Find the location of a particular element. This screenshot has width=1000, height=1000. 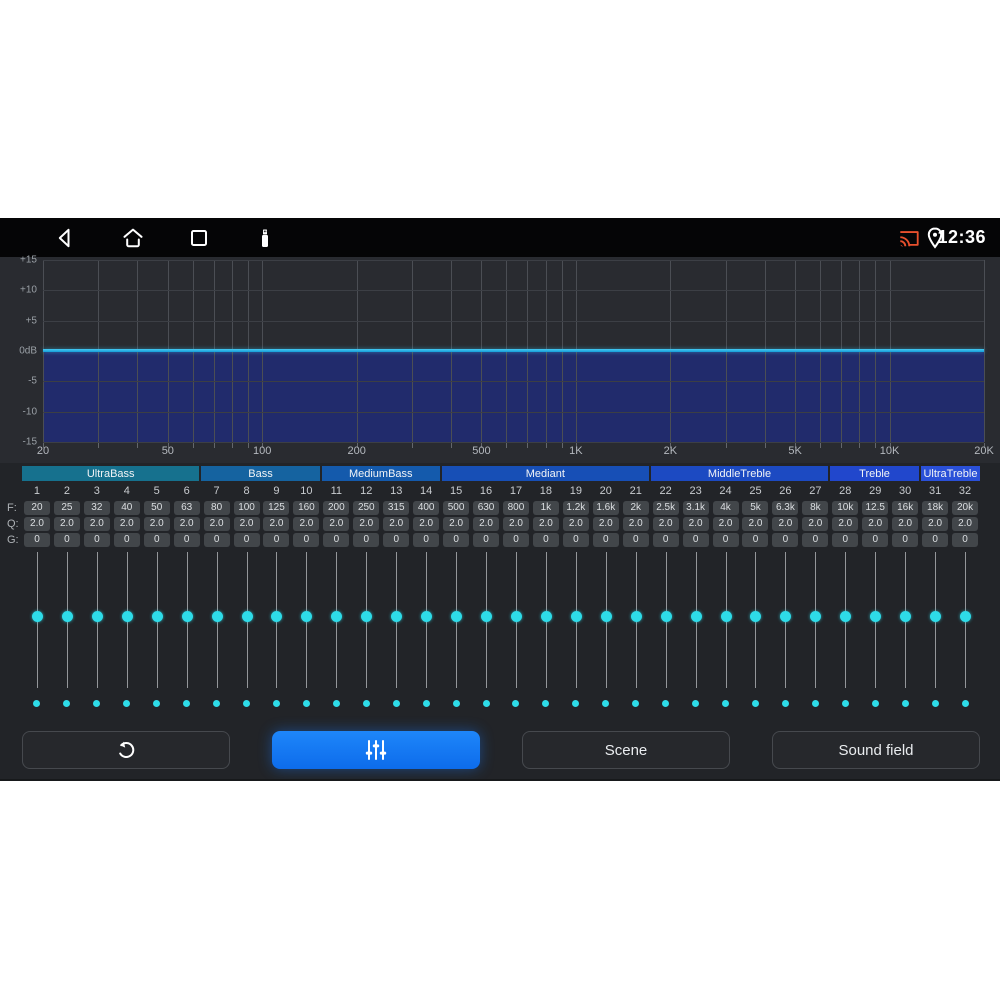

q-value-1: 2.0 is located at coordinates (36, 524).